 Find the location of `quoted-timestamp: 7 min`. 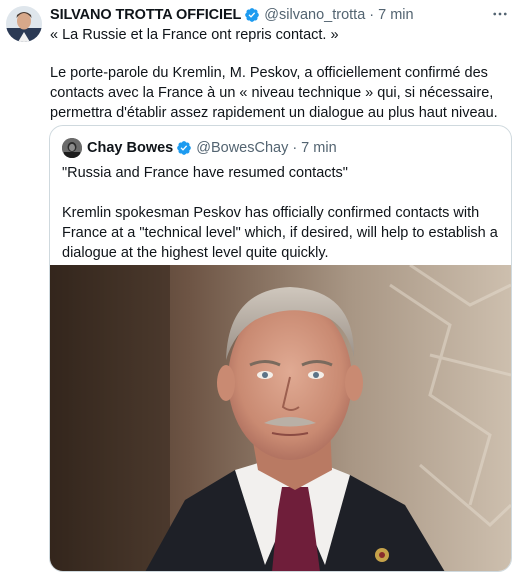

quoted-timestamp: 7 min is located at coordinates (318, 148).